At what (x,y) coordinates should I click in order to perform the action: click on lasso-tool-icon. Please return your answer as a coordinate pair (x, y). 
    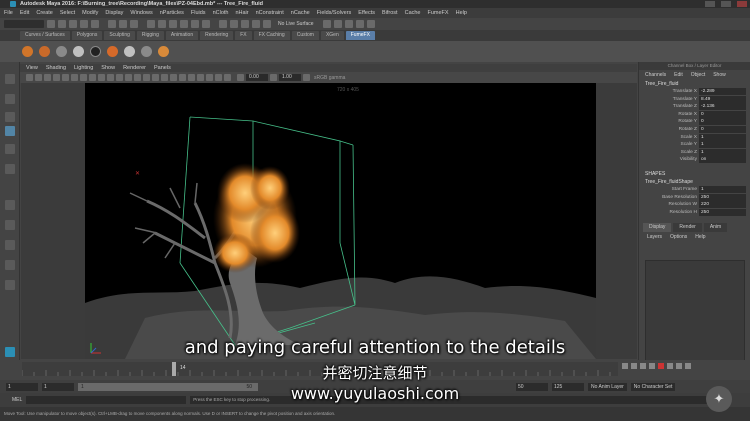
    Looking at the image, I should click on (10, 99).